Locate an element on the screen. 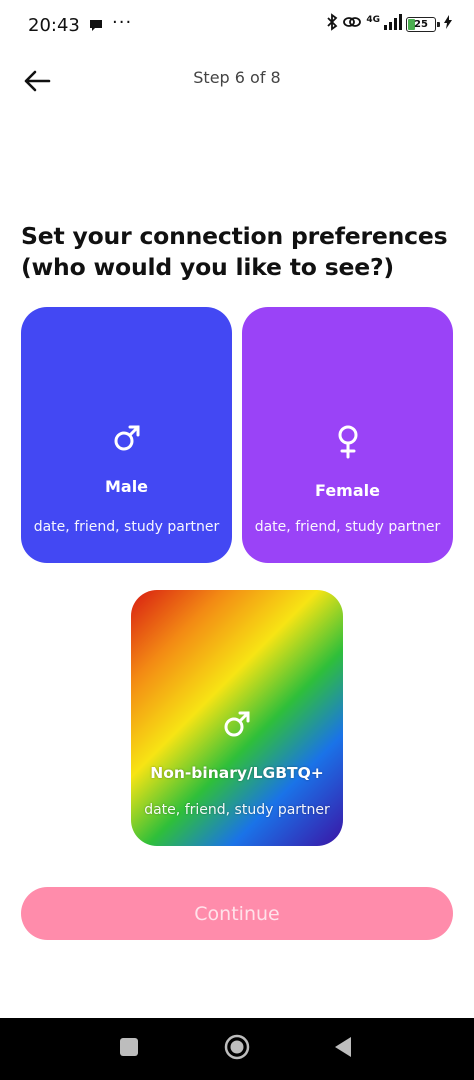  network-type: 4G is located at coordinates (373, 20).